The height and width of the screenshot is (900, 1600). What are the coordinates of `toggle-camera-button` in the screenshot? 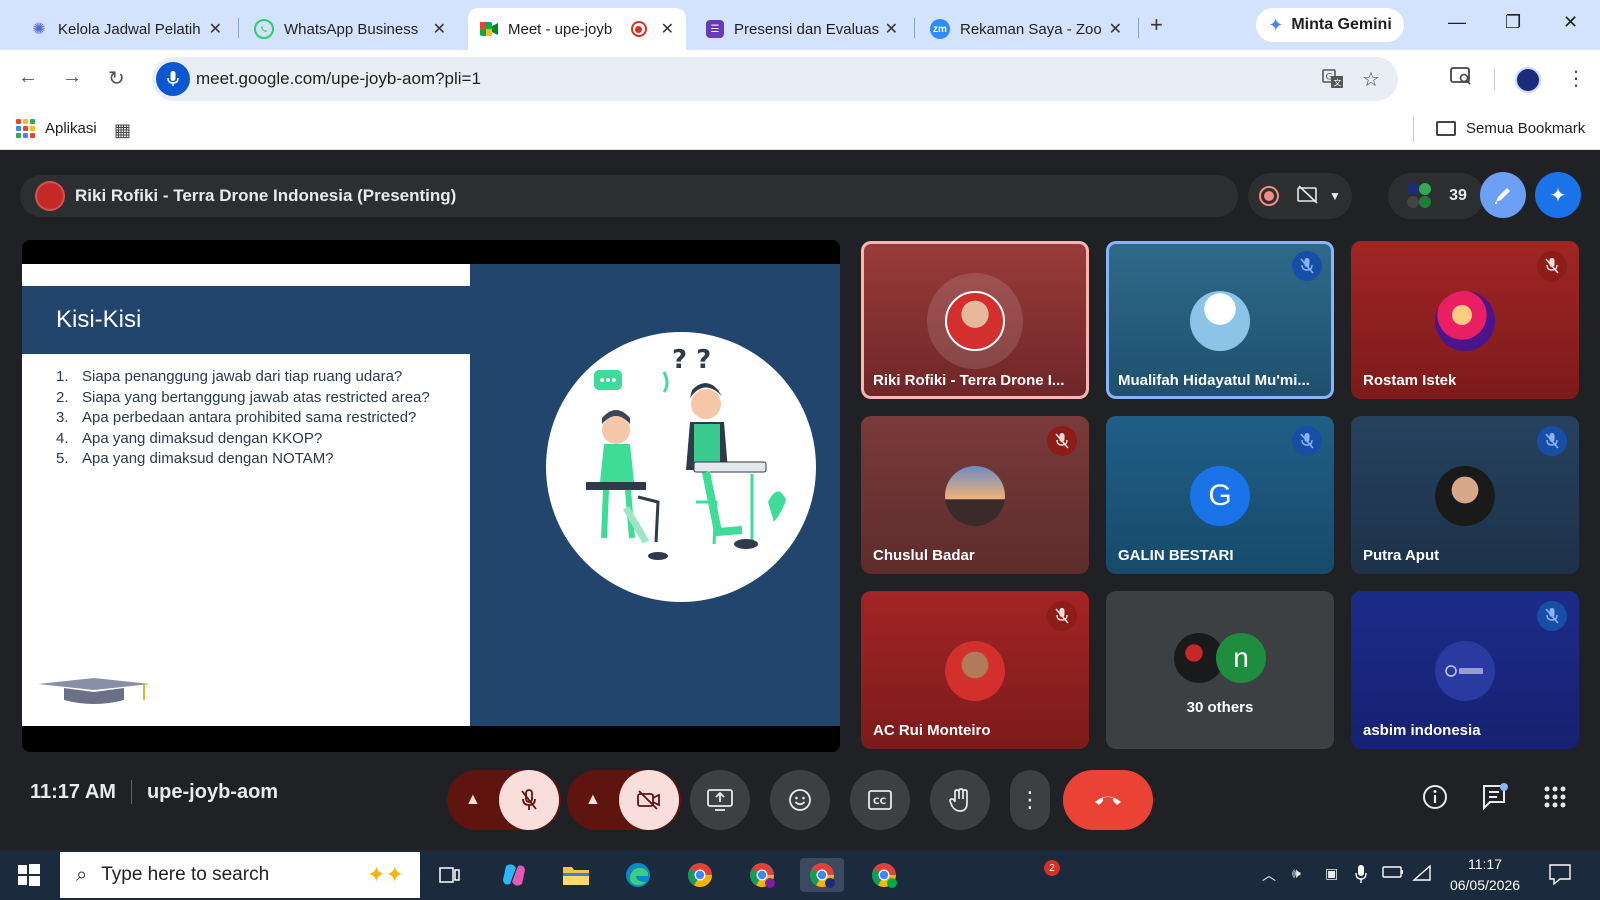 It's located at (649, 800).